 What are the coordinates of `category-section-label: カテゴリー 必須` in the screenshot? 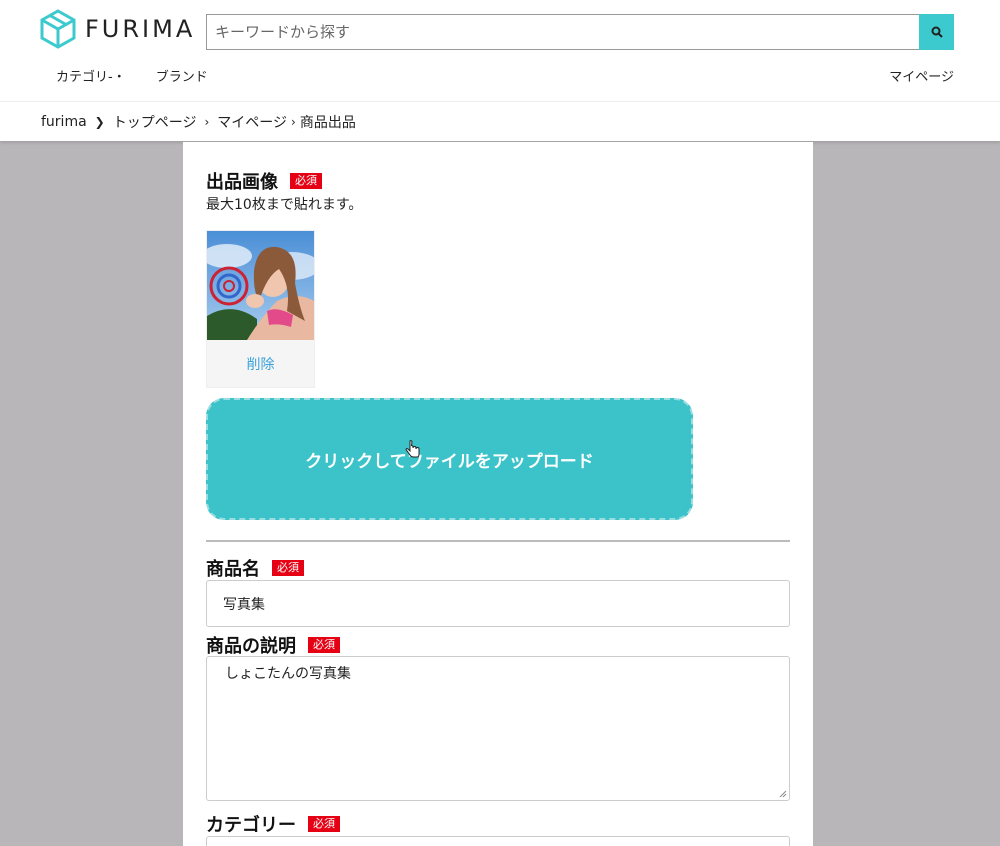 It's located at (273, 824).